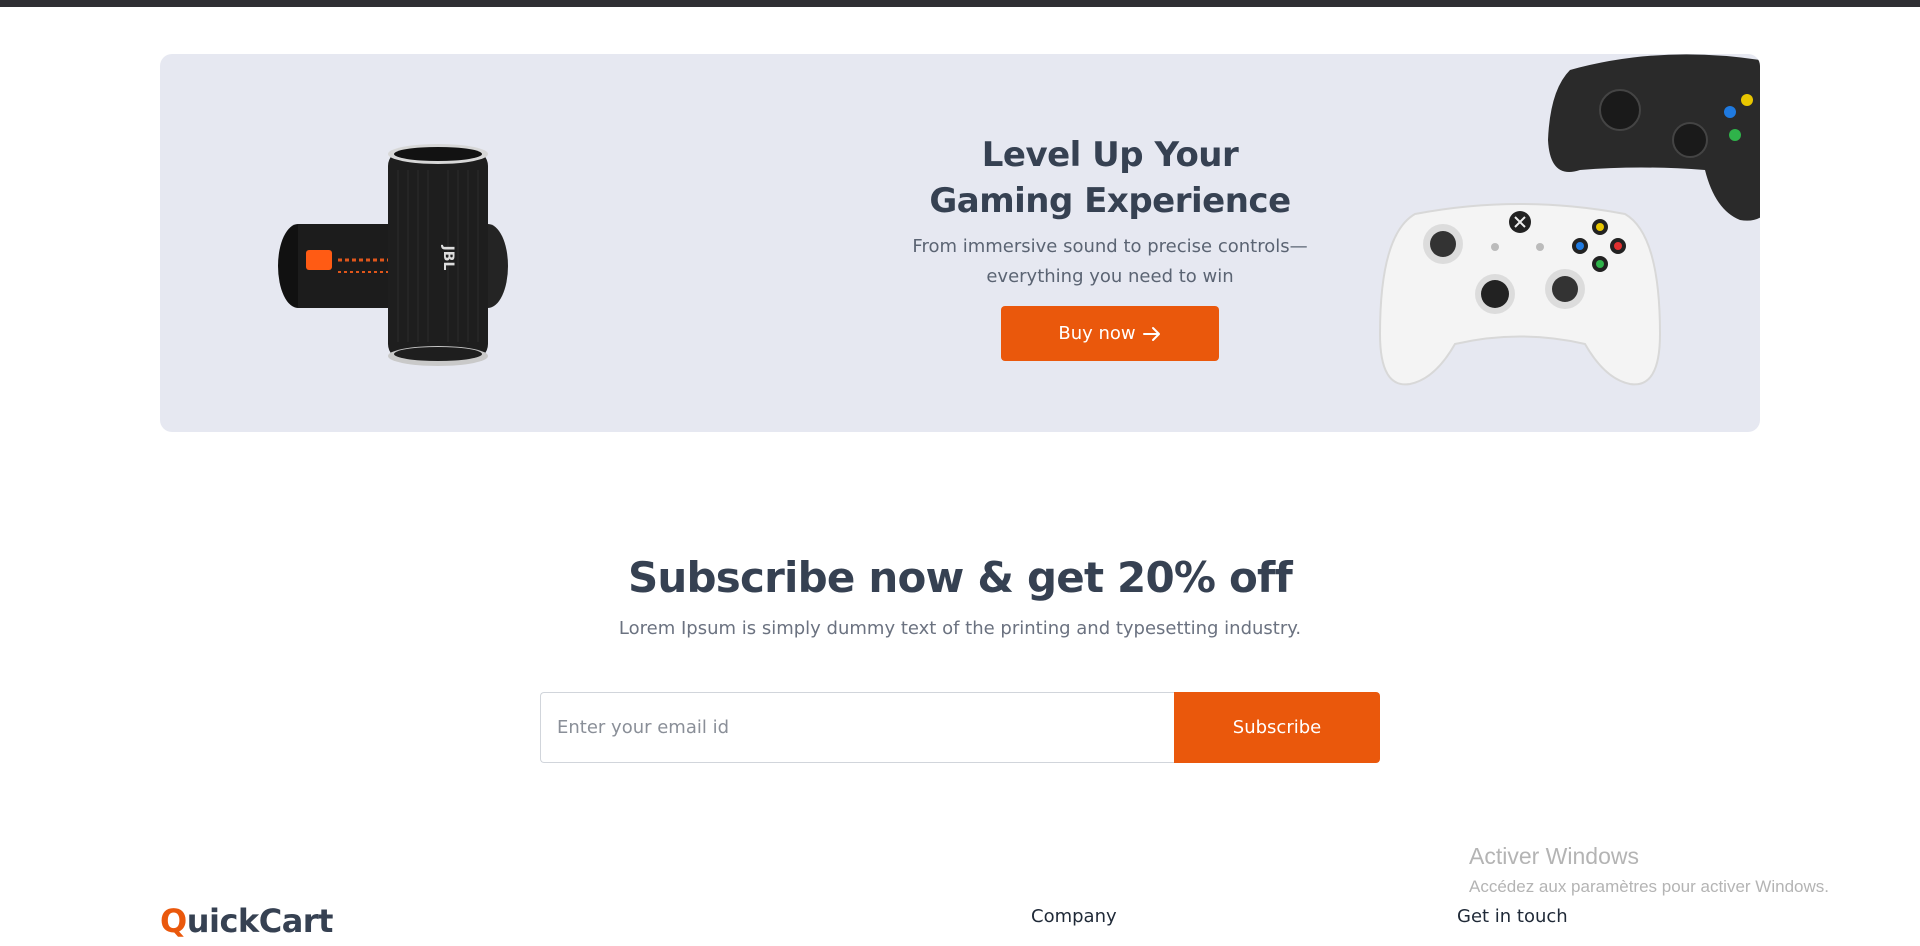 Image resolution: width=1920 pixels, height=946 pixels. What do you see at coordinates (393, 255) in the screenshot?
I see `speaker-image: JBL` at bounding box center [393, 255].